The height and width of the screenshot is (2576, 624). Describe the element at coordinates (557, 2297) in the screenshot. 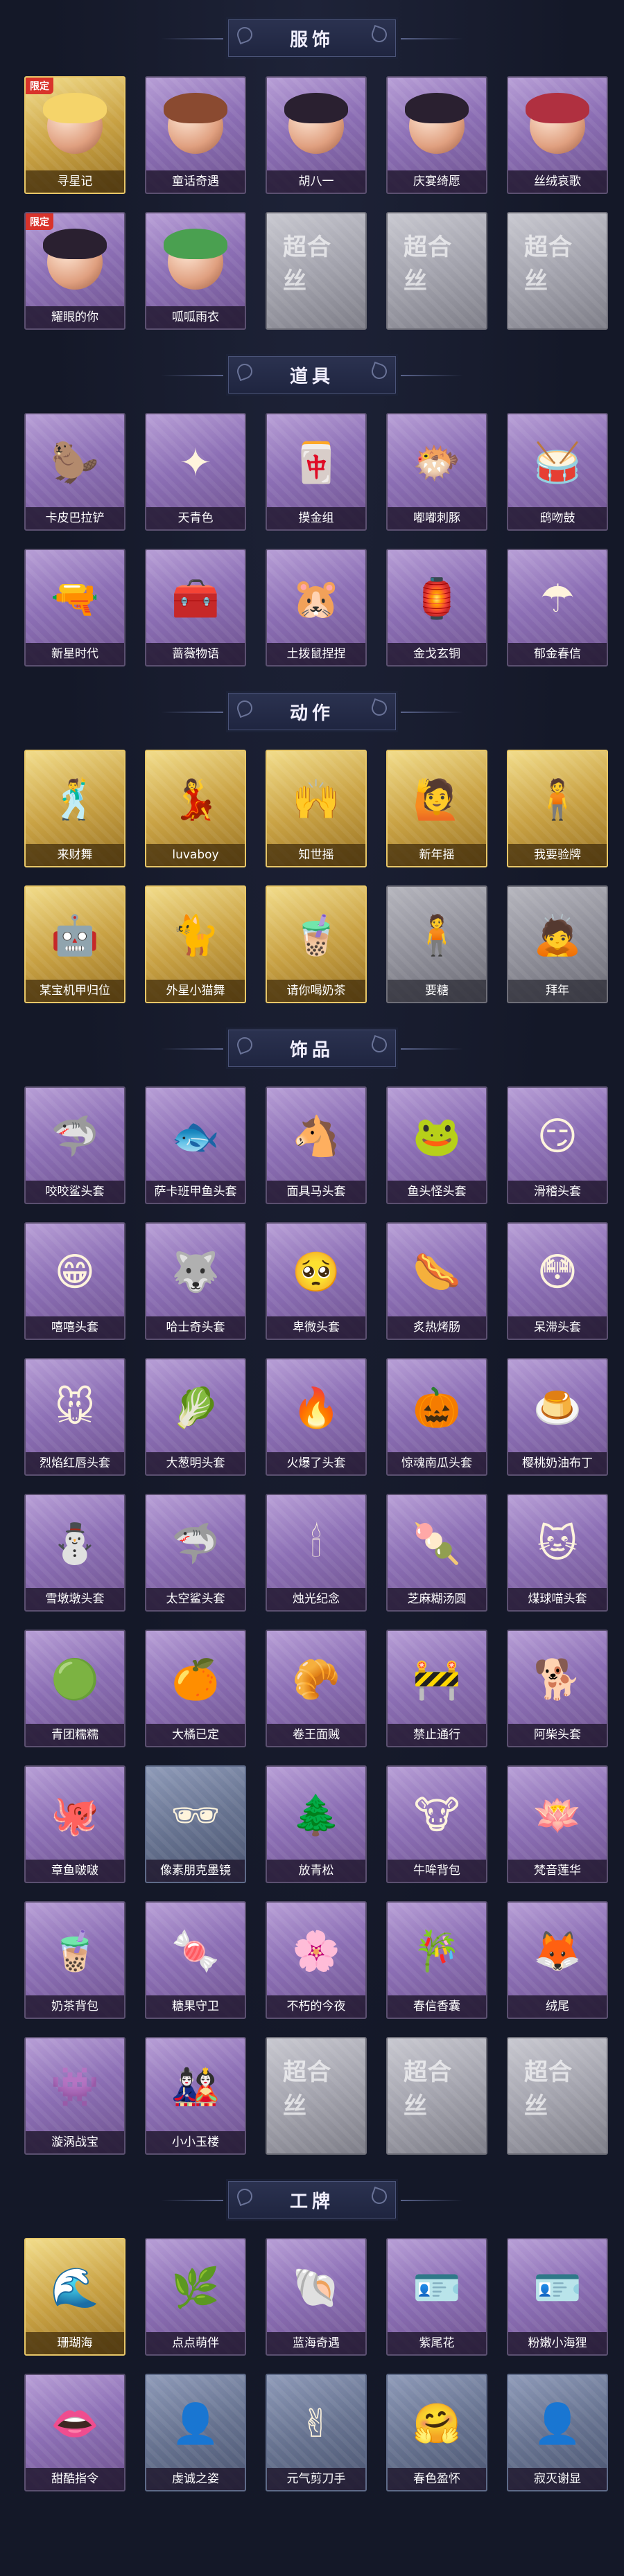

I see `item-card: 🪪 粉嫩小海狸` at that location.